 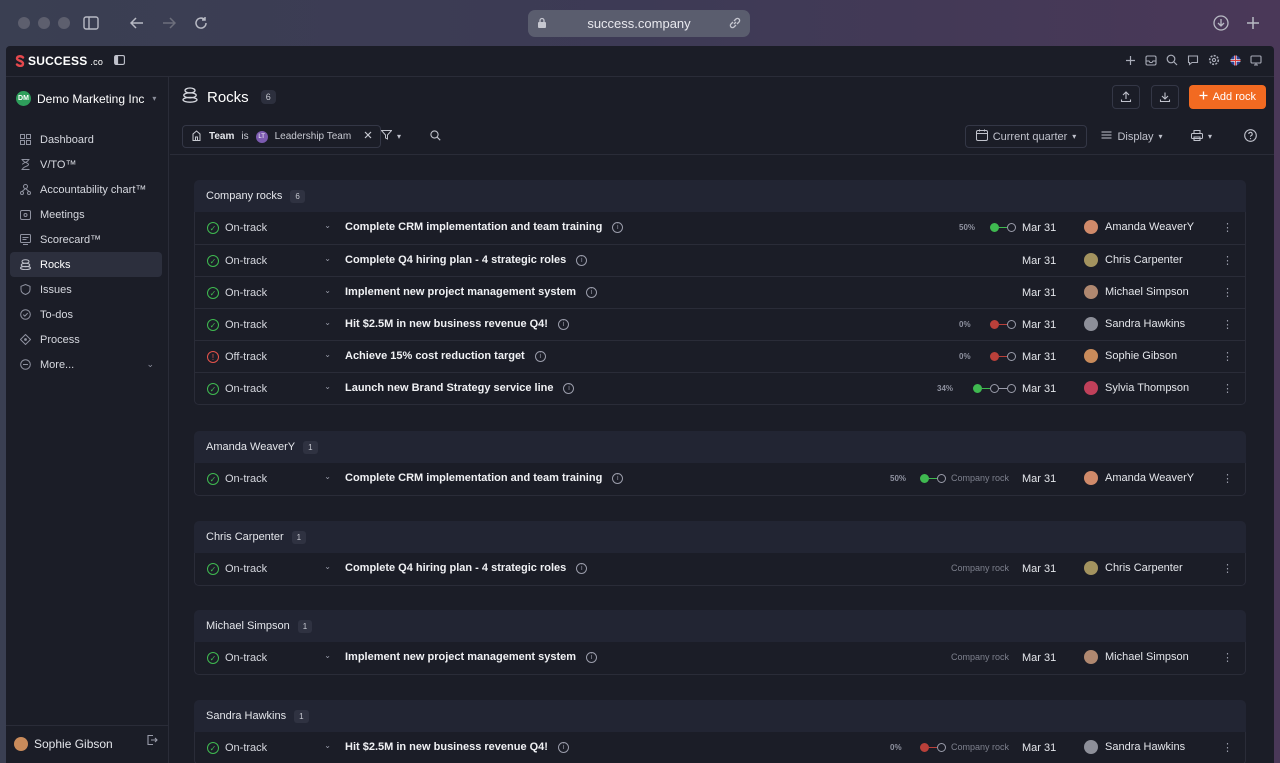 I want to click on sidebar-toggle-icon, so click(x=91, y=23).